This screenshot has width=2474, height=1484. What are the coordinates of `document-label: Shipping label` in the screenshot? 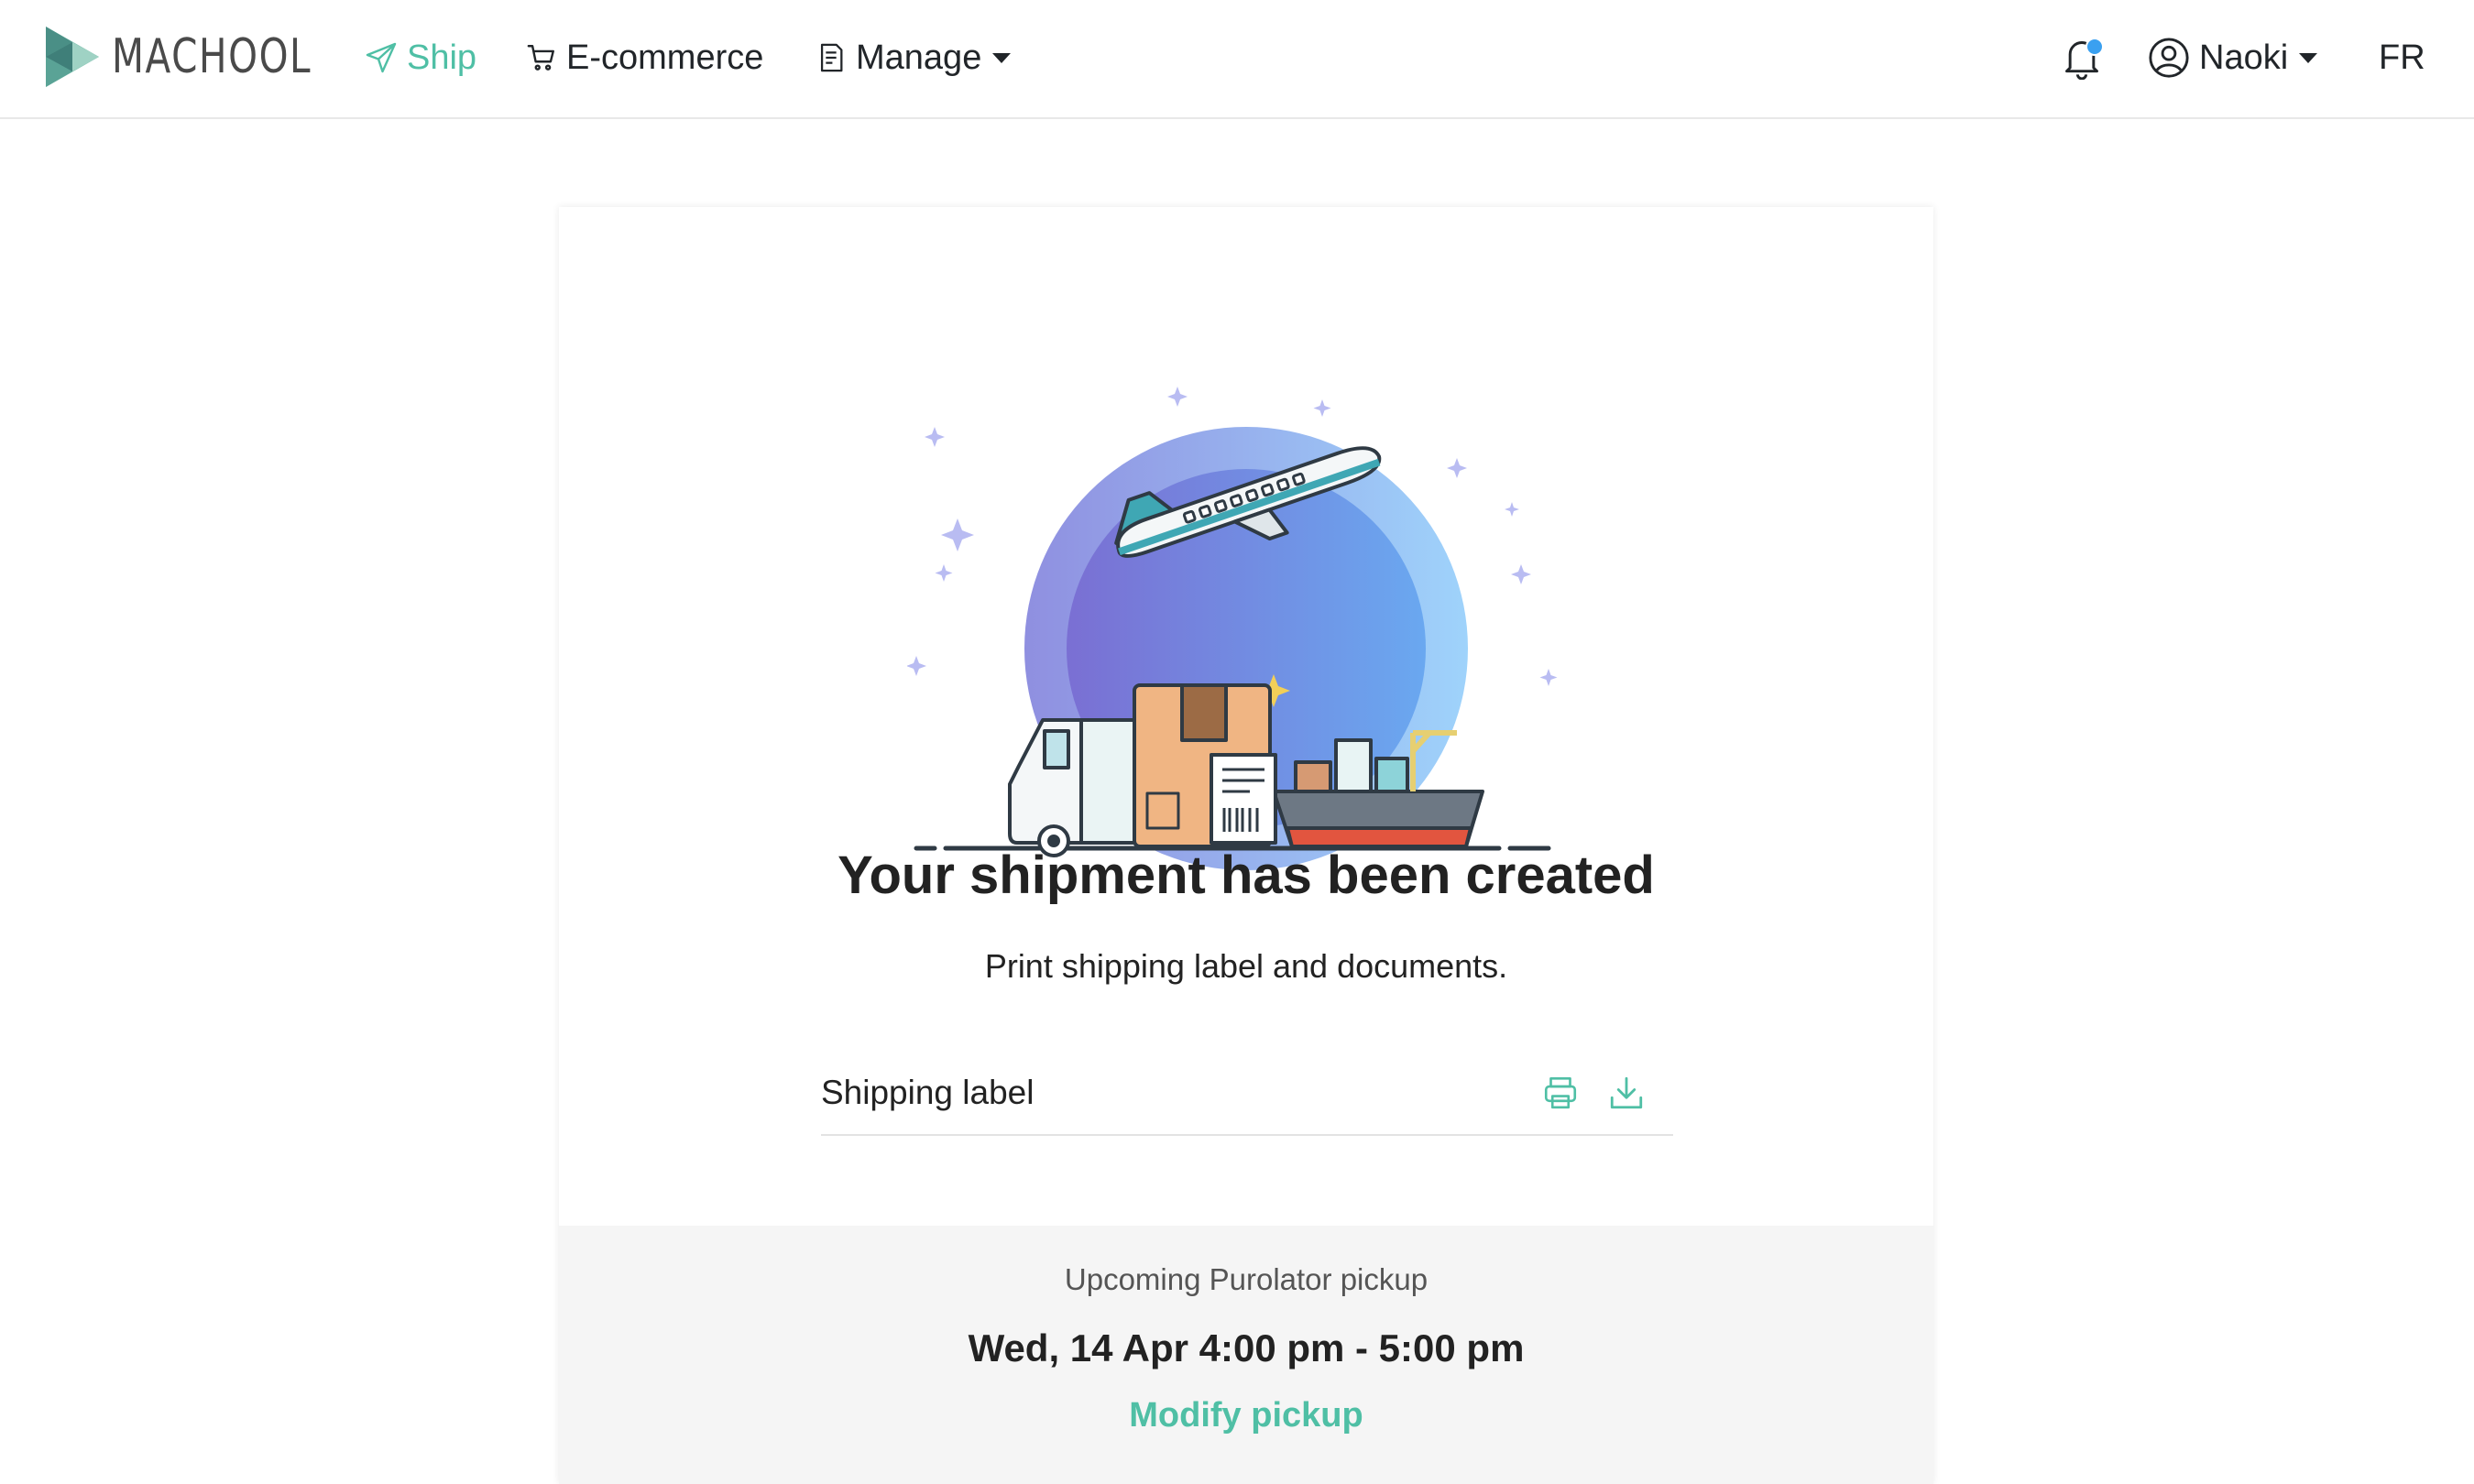 It's located at (927, 1093).